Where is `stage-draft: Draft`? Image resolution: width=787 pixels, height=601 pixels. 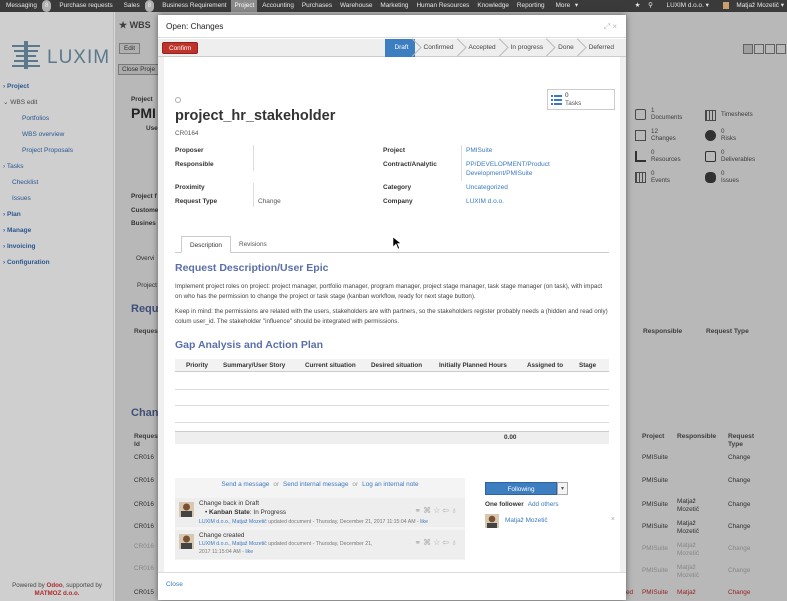 stage-draft: Draft is located at coordinates (400, 48).